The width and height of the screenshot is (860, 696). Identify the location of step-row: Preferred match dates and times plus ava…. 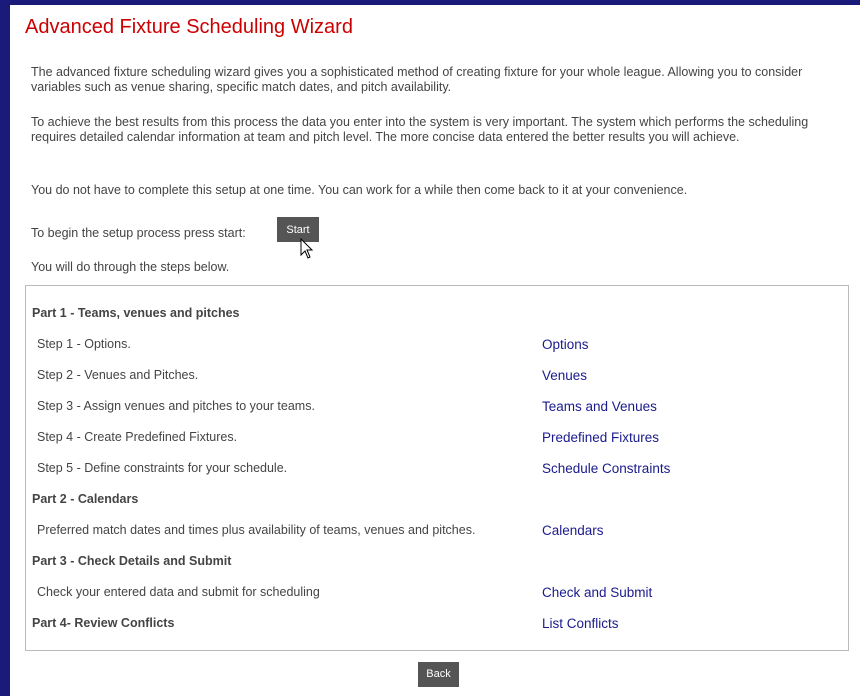
(437, 530).